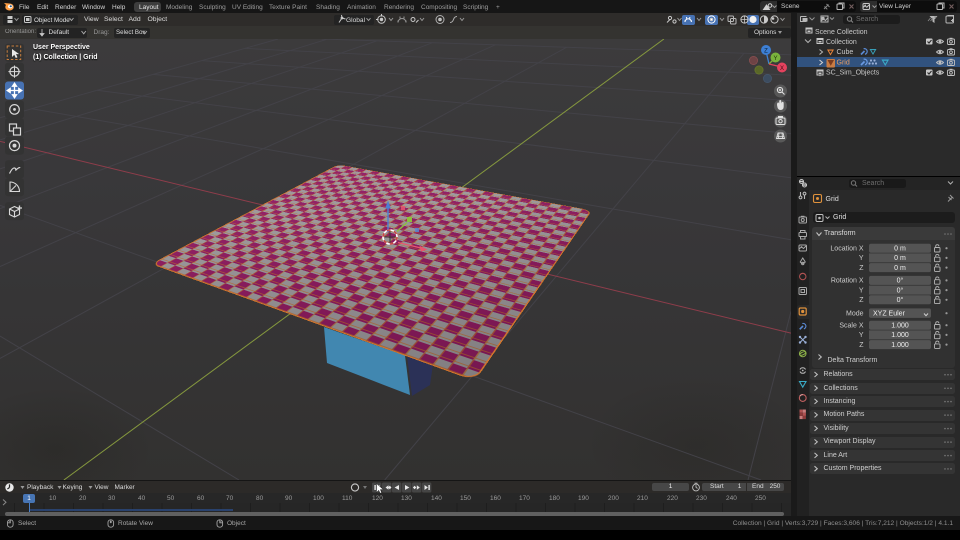  Describe the element at coordinates (853, 73) in the screenshot. I see `svg-text: SC_Sim_Objects` at that location.